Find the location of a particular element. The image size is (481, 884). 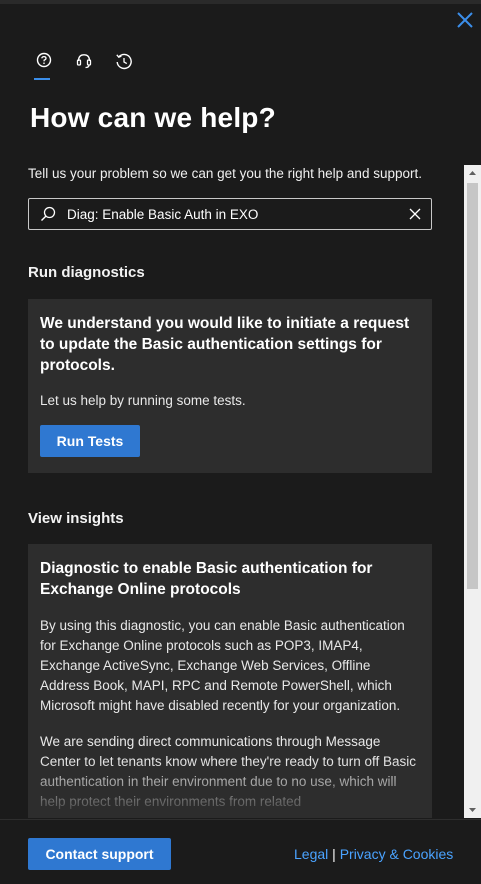

footer-links: Legal | Privacy & Cookies is located at coordinates (373, 854).